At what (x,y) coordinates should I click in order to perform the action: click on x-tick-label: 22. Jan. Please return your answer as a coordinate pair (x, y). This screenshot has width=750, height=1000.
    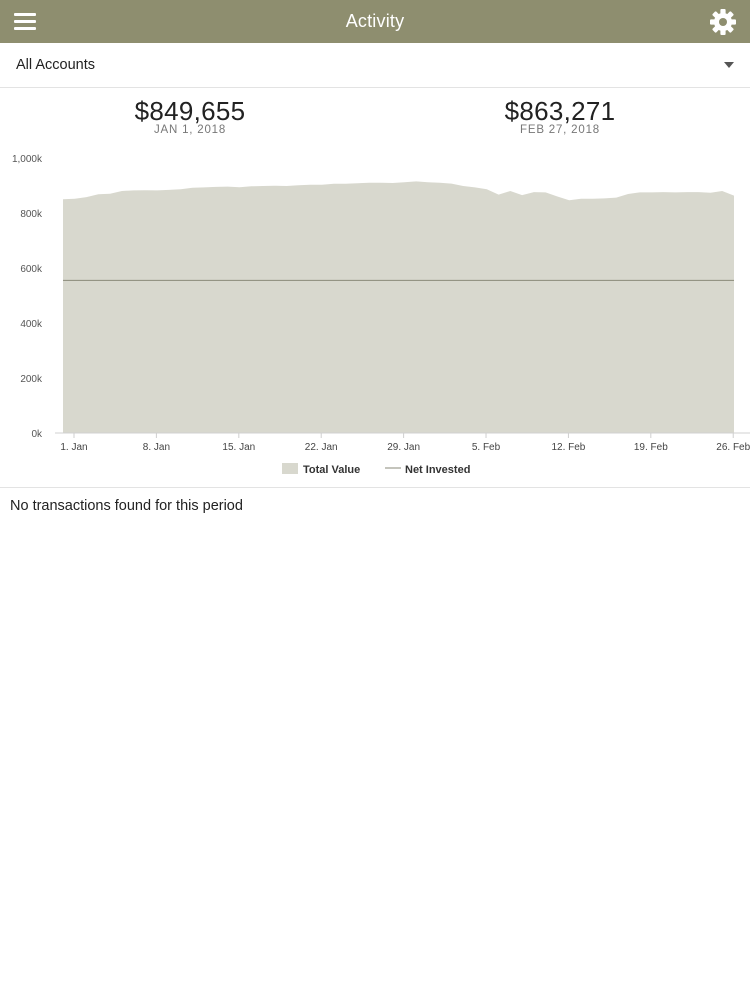
    Looking at the image, I should click on (321, 447).